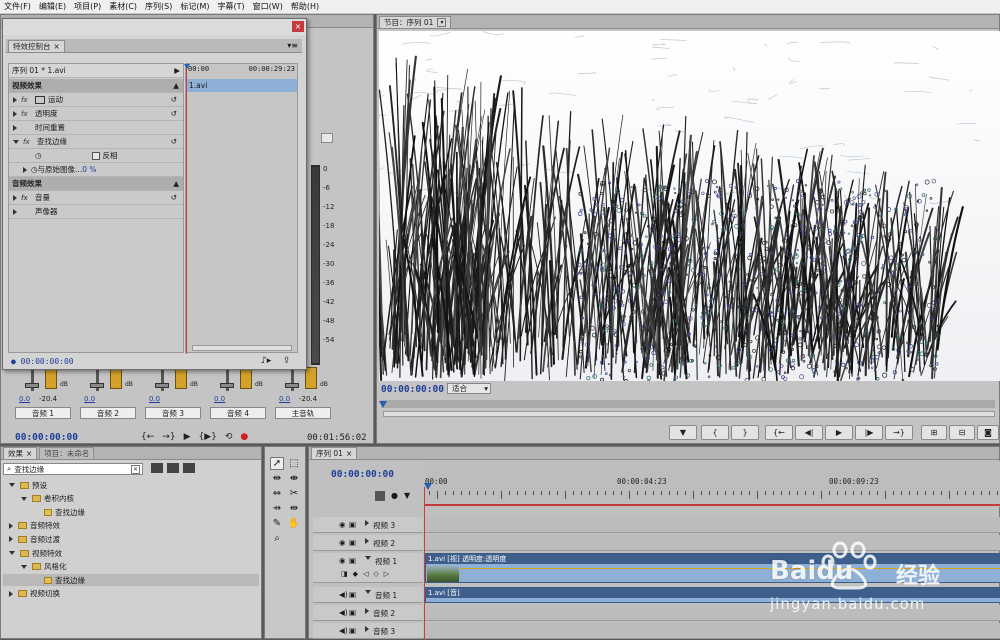  Describe the element at coordinates (131, 553) in the screenshot. I see `effect-folder: 视频特效` at that location.